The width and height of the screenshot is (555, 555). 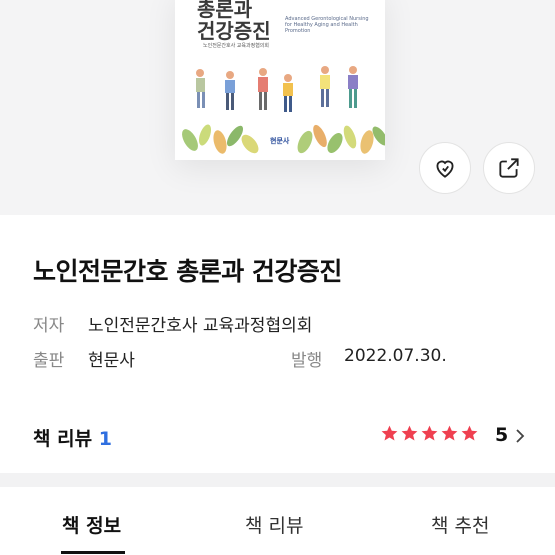 What do you see at coordinates (91, 524) in the screenshot?
I see `tab-book-info: 책 정보` at bounding box center [91, 524].